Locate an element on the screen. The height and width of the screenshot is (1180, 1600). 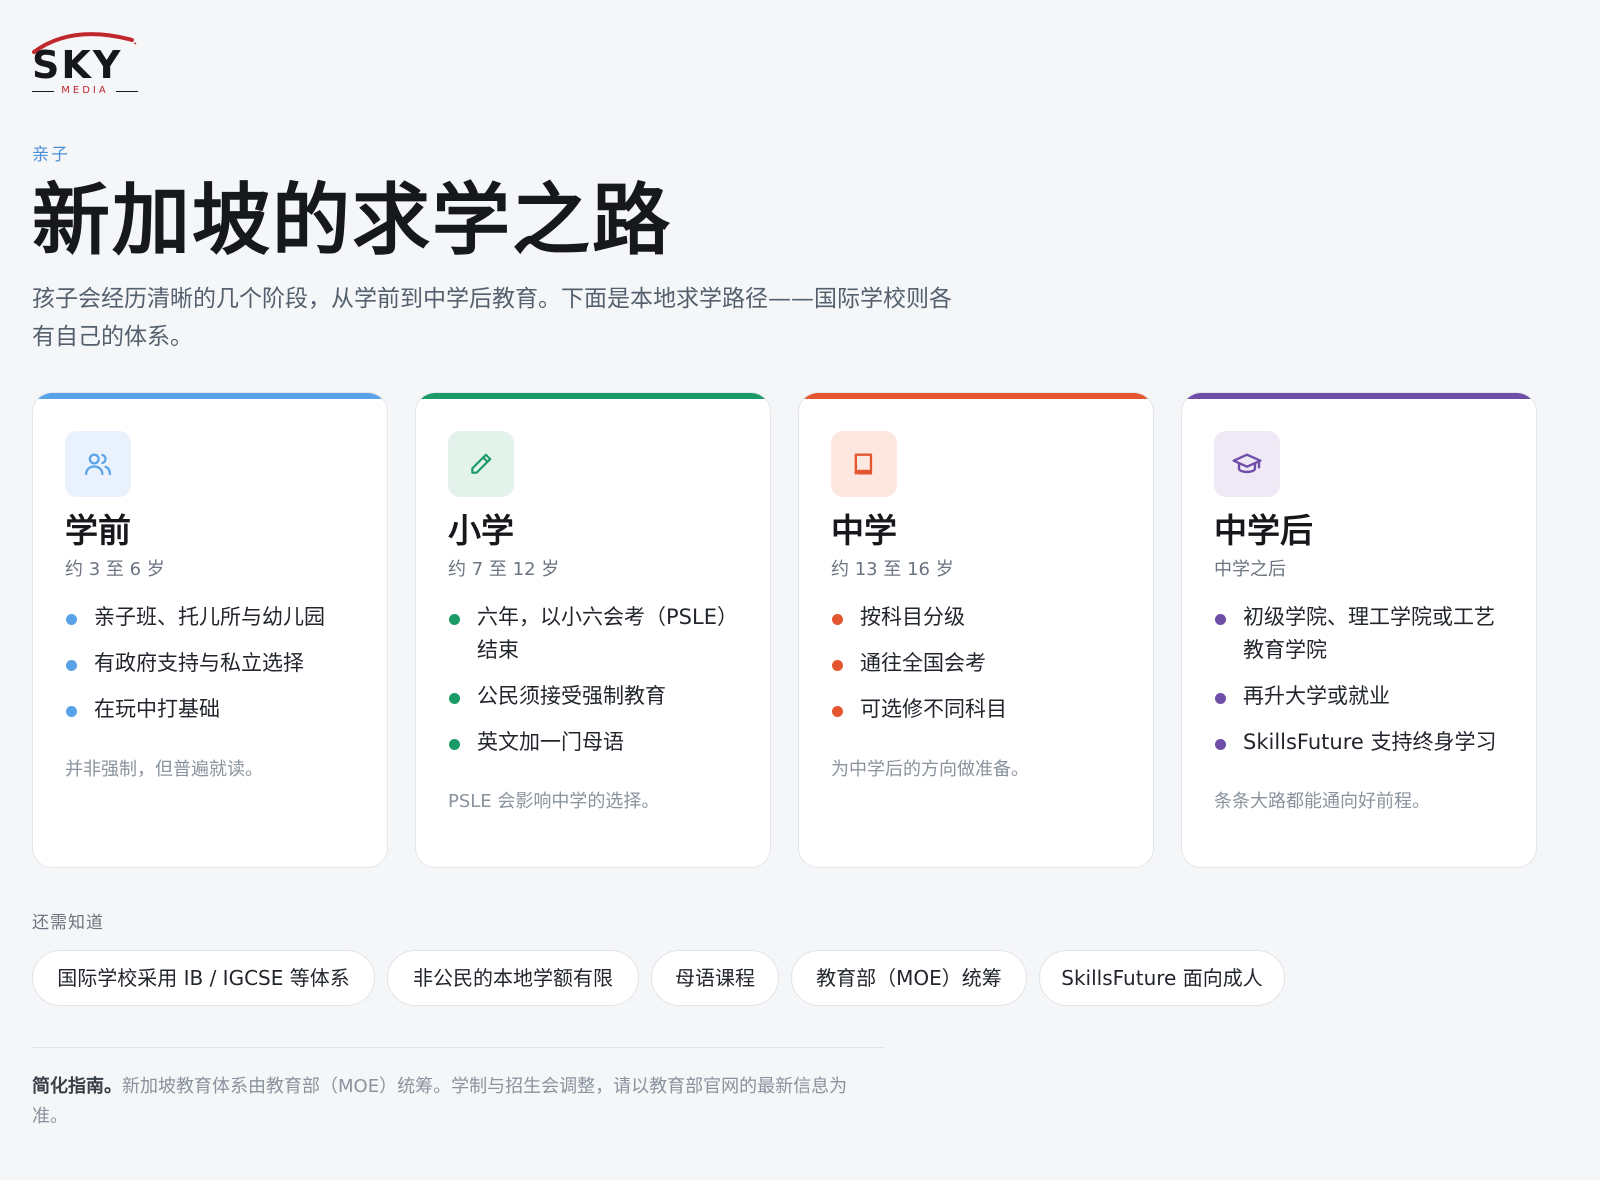
bullet-text: 在玩中打基础 is located at coordinates (157, 709).